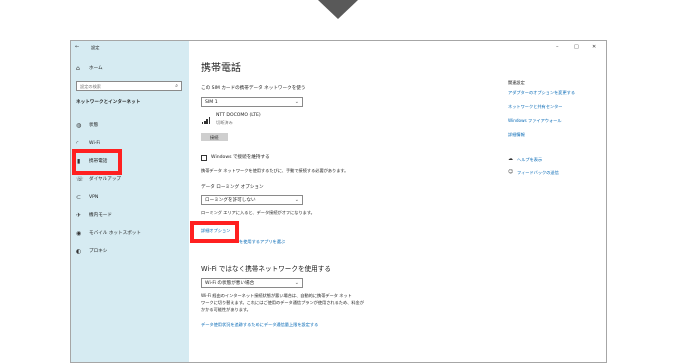 Image resolution: width=676 pixels, height=364 pixels. Describe the element at coordinates (79, 125) in the screenshot. I see `globe-icon: ◍` at that location.